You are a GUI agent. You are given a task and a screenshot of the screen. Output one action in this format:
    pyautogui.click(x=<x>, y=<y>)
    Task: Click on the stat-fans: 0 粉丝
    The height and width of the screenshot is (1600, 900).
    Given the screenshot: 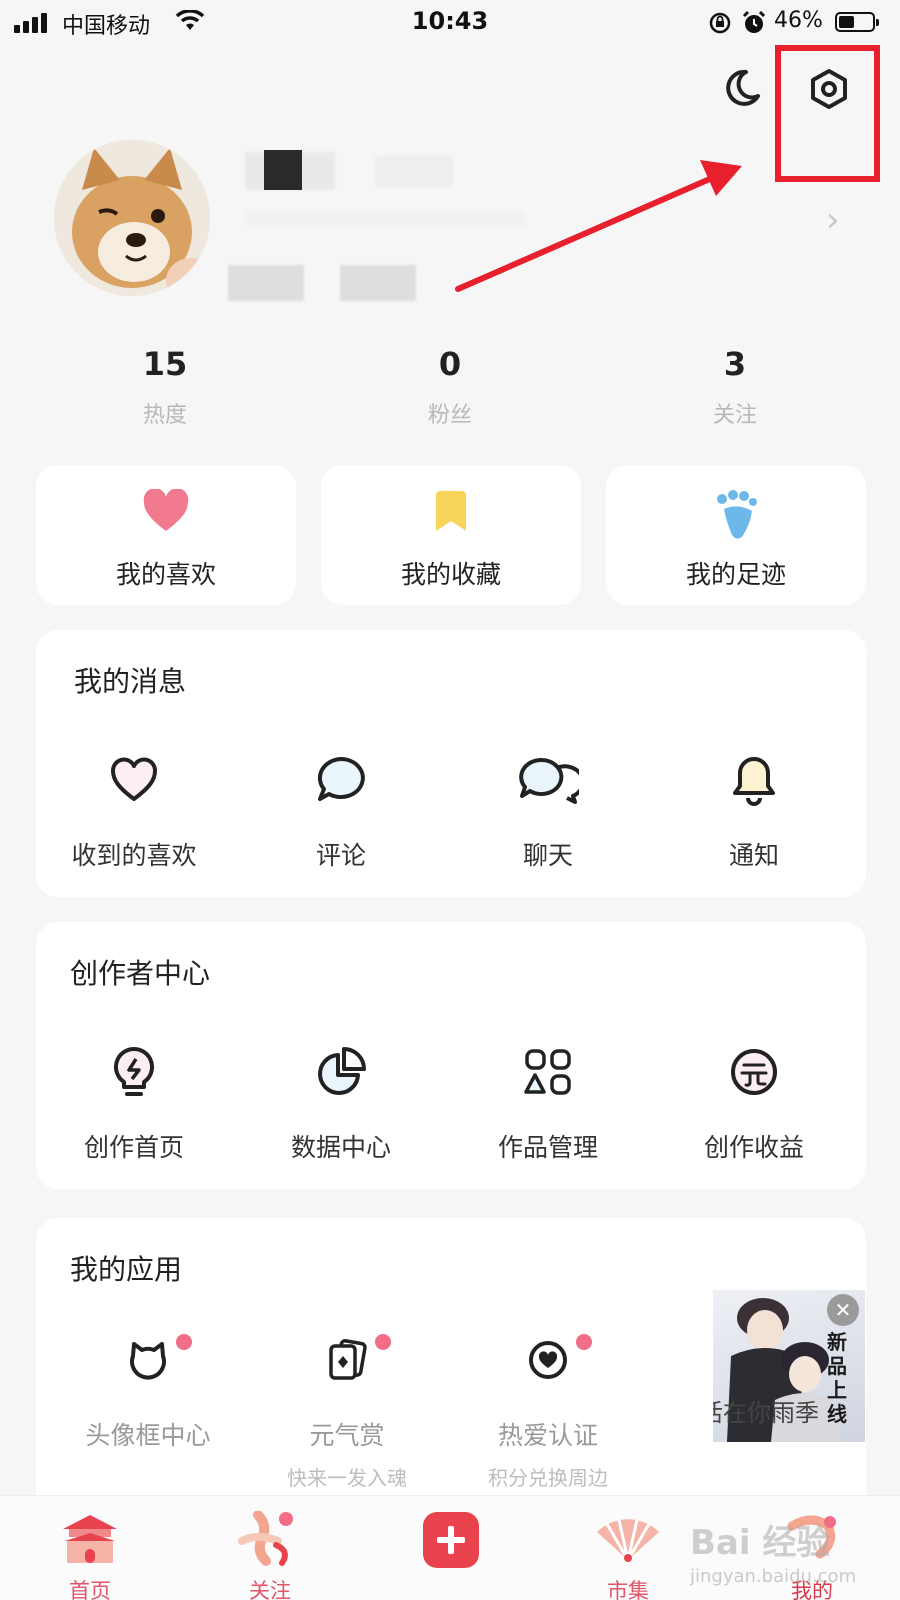 What is the action you would take?
    pyautogui.click(x=450, y=387)
    